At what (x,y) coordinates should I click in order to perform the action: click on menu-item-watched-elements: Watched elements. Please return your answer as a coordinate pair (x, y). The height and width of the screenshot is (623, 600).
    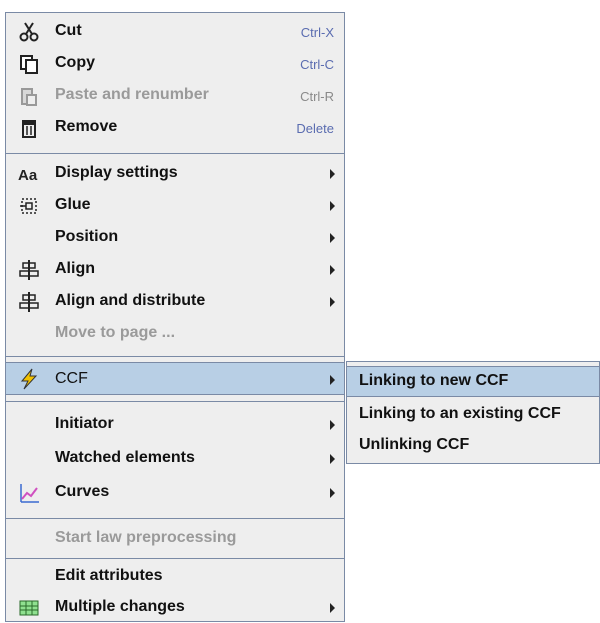
    Looking at the image, I should click on (175, 459).